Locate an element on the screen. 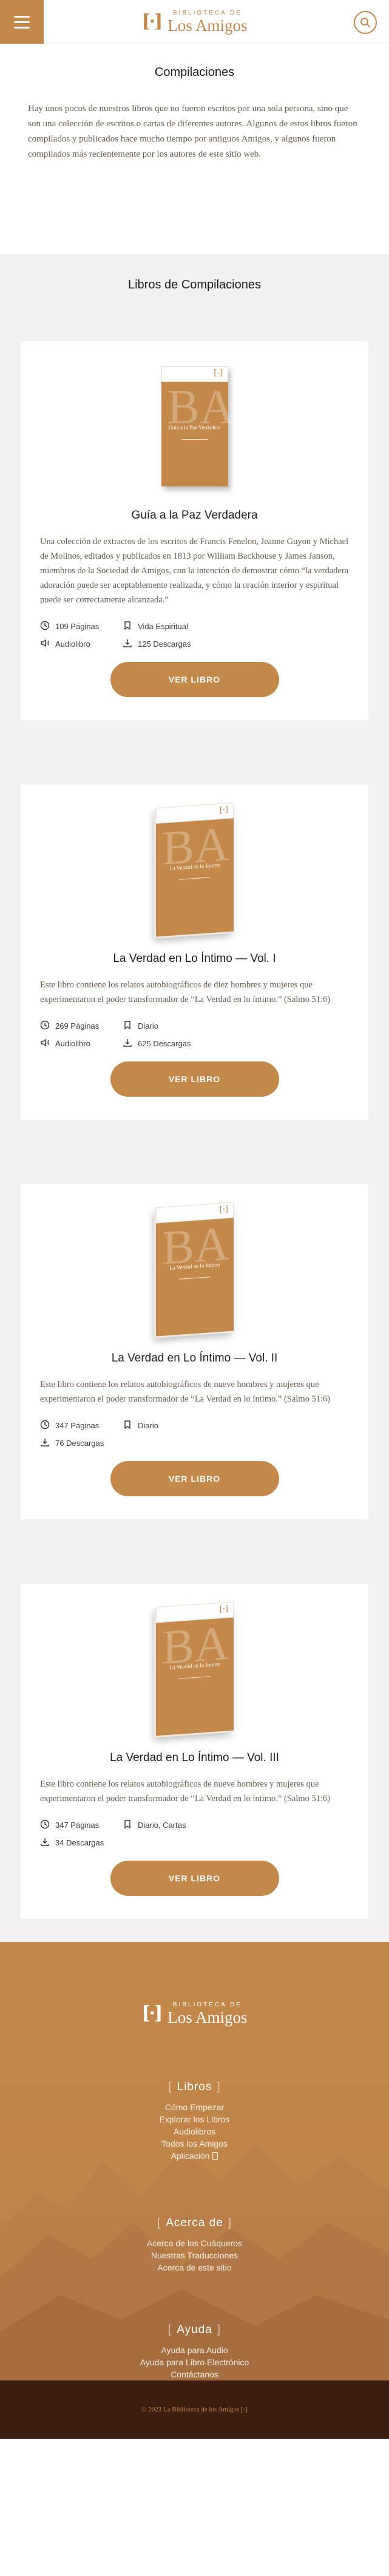 The image size is (389, 2576). footer-link: Acerca de este sitio is located at coordinates (194, 2268).